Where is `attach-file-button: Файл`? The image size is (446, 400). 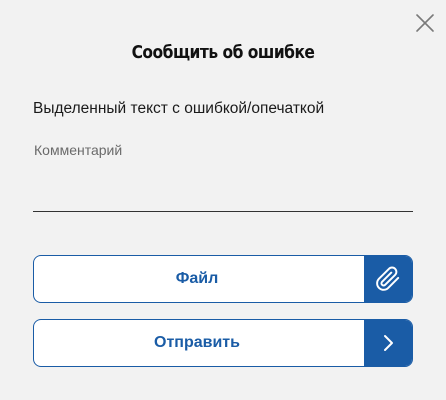 attach-file-button: Файл is located at coordinates (223, 279).